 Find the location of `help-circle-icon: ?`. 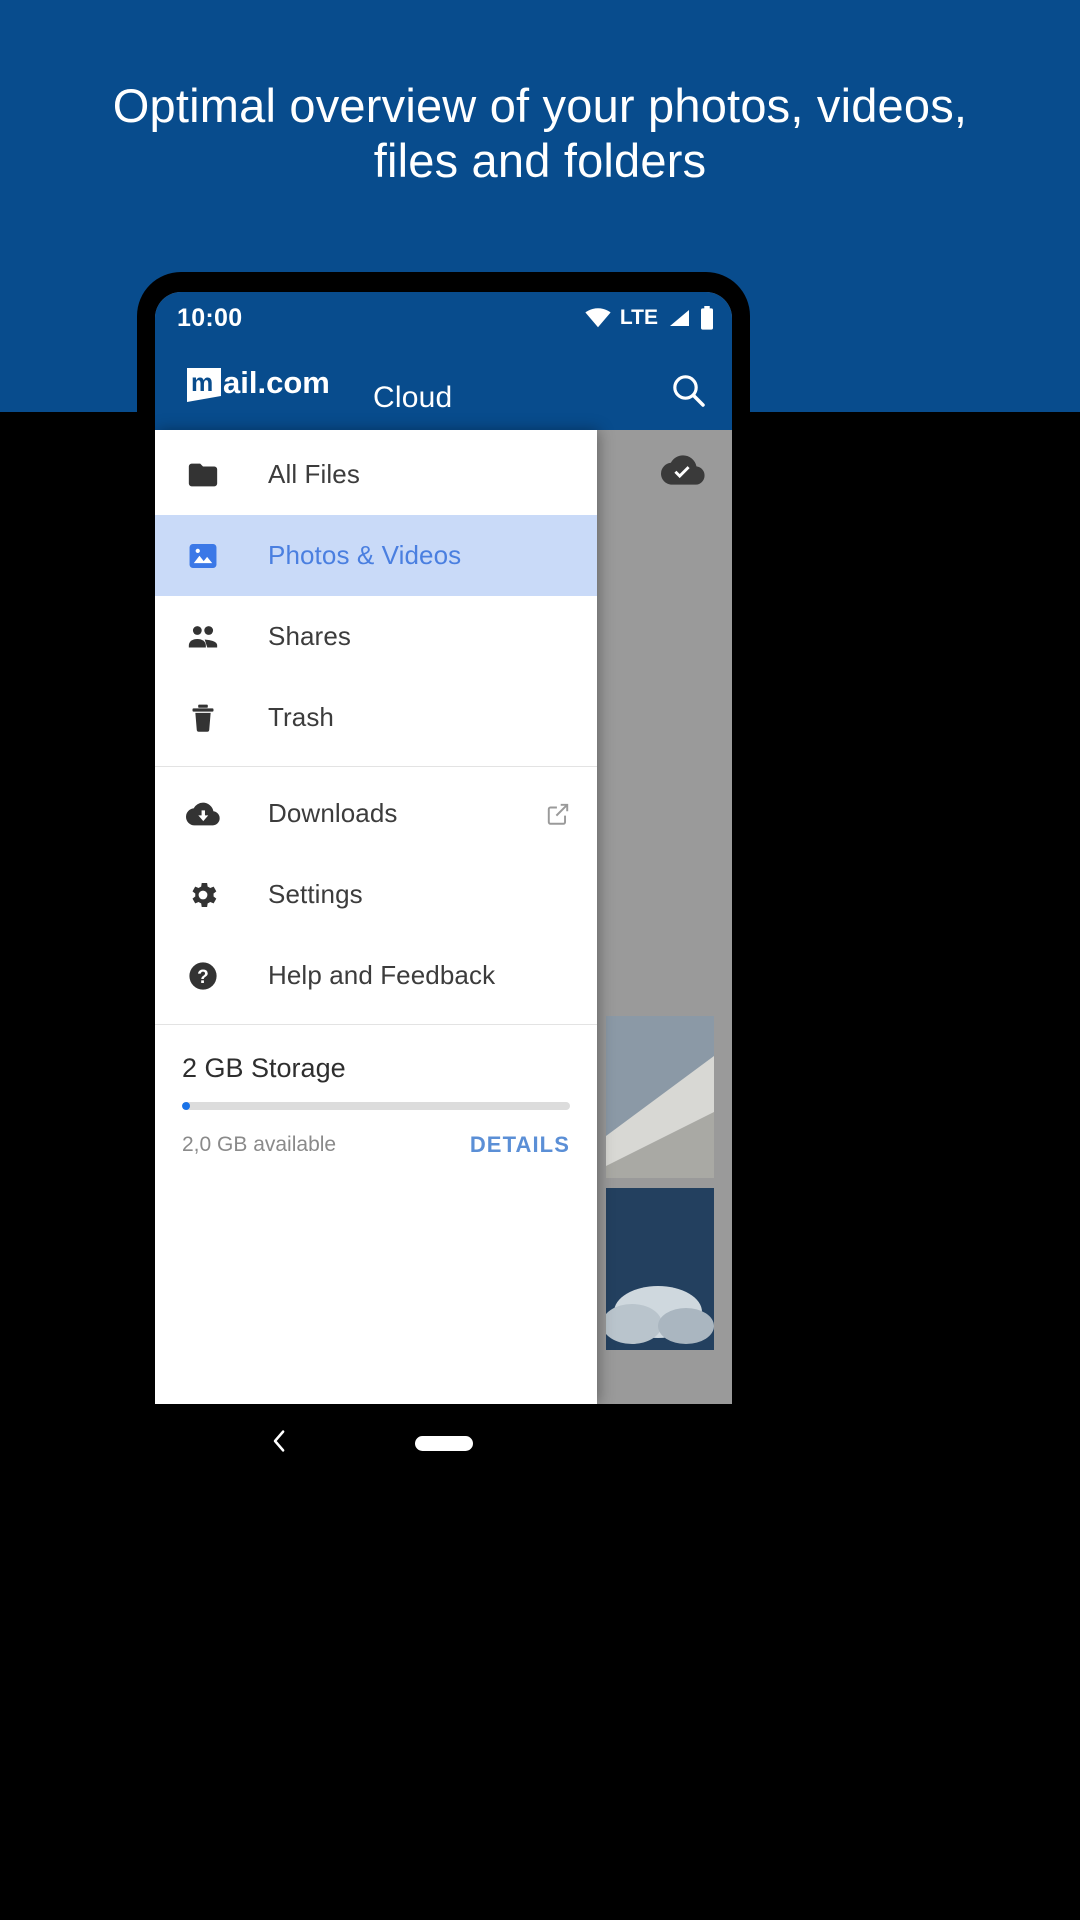

help-circle-icon: ? is located at coordinates (203, 976).